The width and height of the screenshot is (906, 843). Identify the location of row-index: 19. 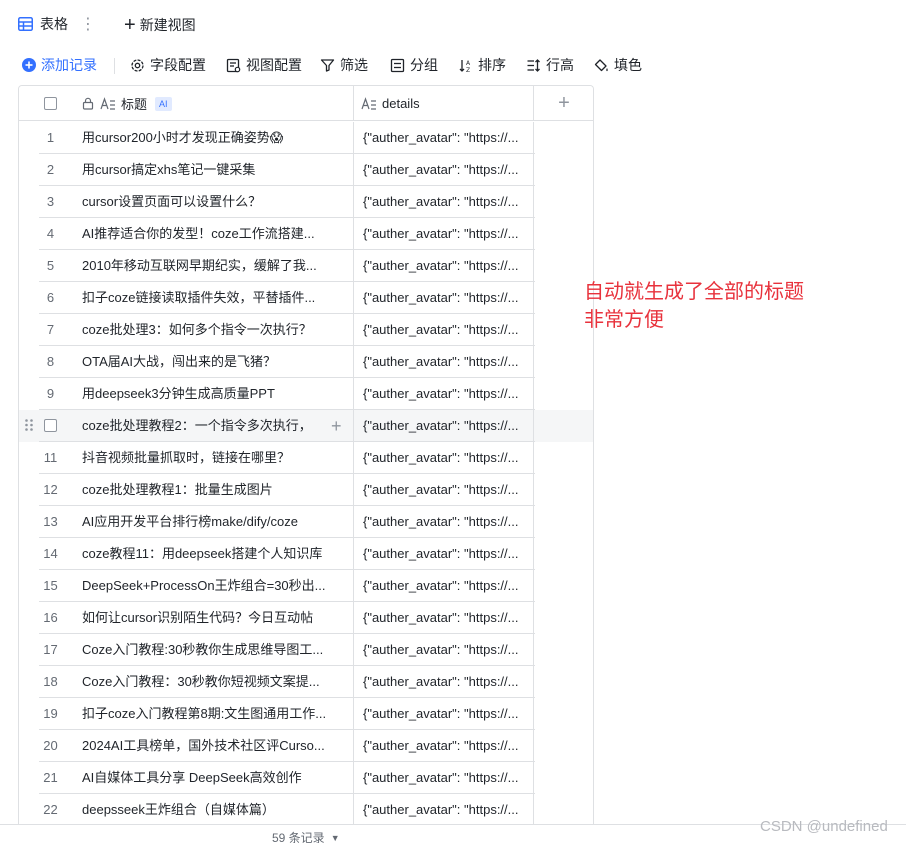
(50, 713).